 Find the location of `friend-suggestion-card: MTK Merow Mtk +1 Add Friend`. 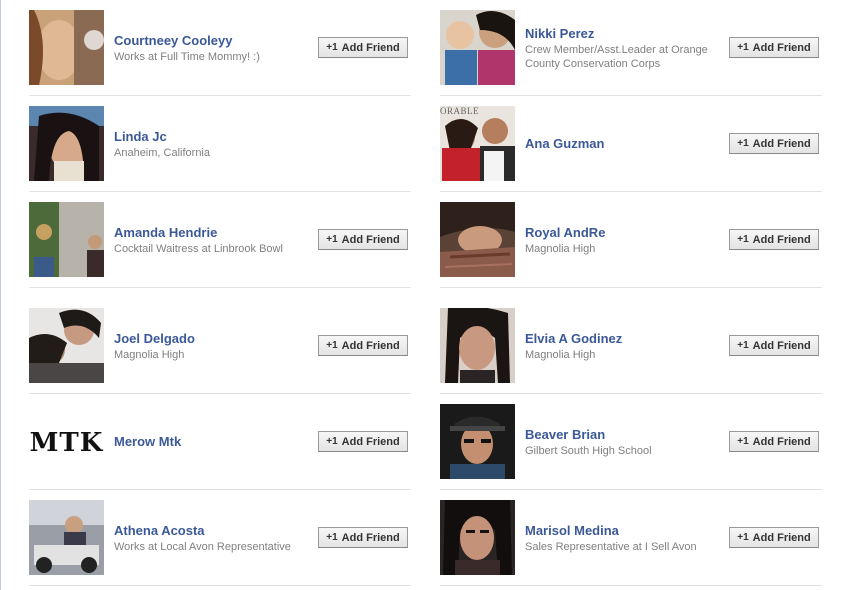

friend-suggestion-card: MTK Merow Mtk +1 Add Friend is located at coordinates (220, 442).